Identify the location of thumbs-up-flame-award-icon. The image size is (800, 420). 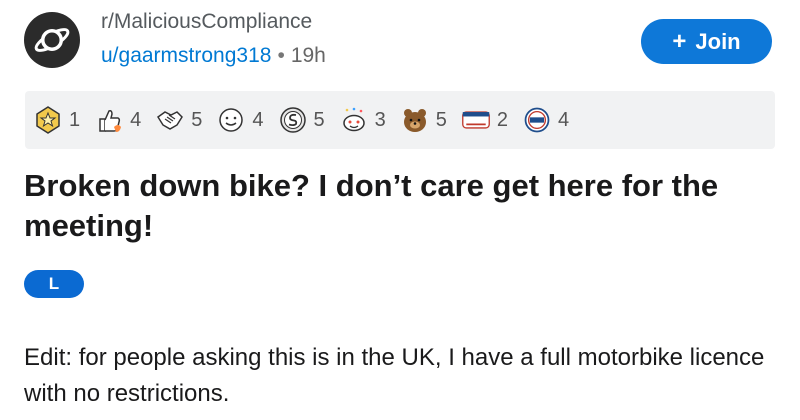
(109, 120).